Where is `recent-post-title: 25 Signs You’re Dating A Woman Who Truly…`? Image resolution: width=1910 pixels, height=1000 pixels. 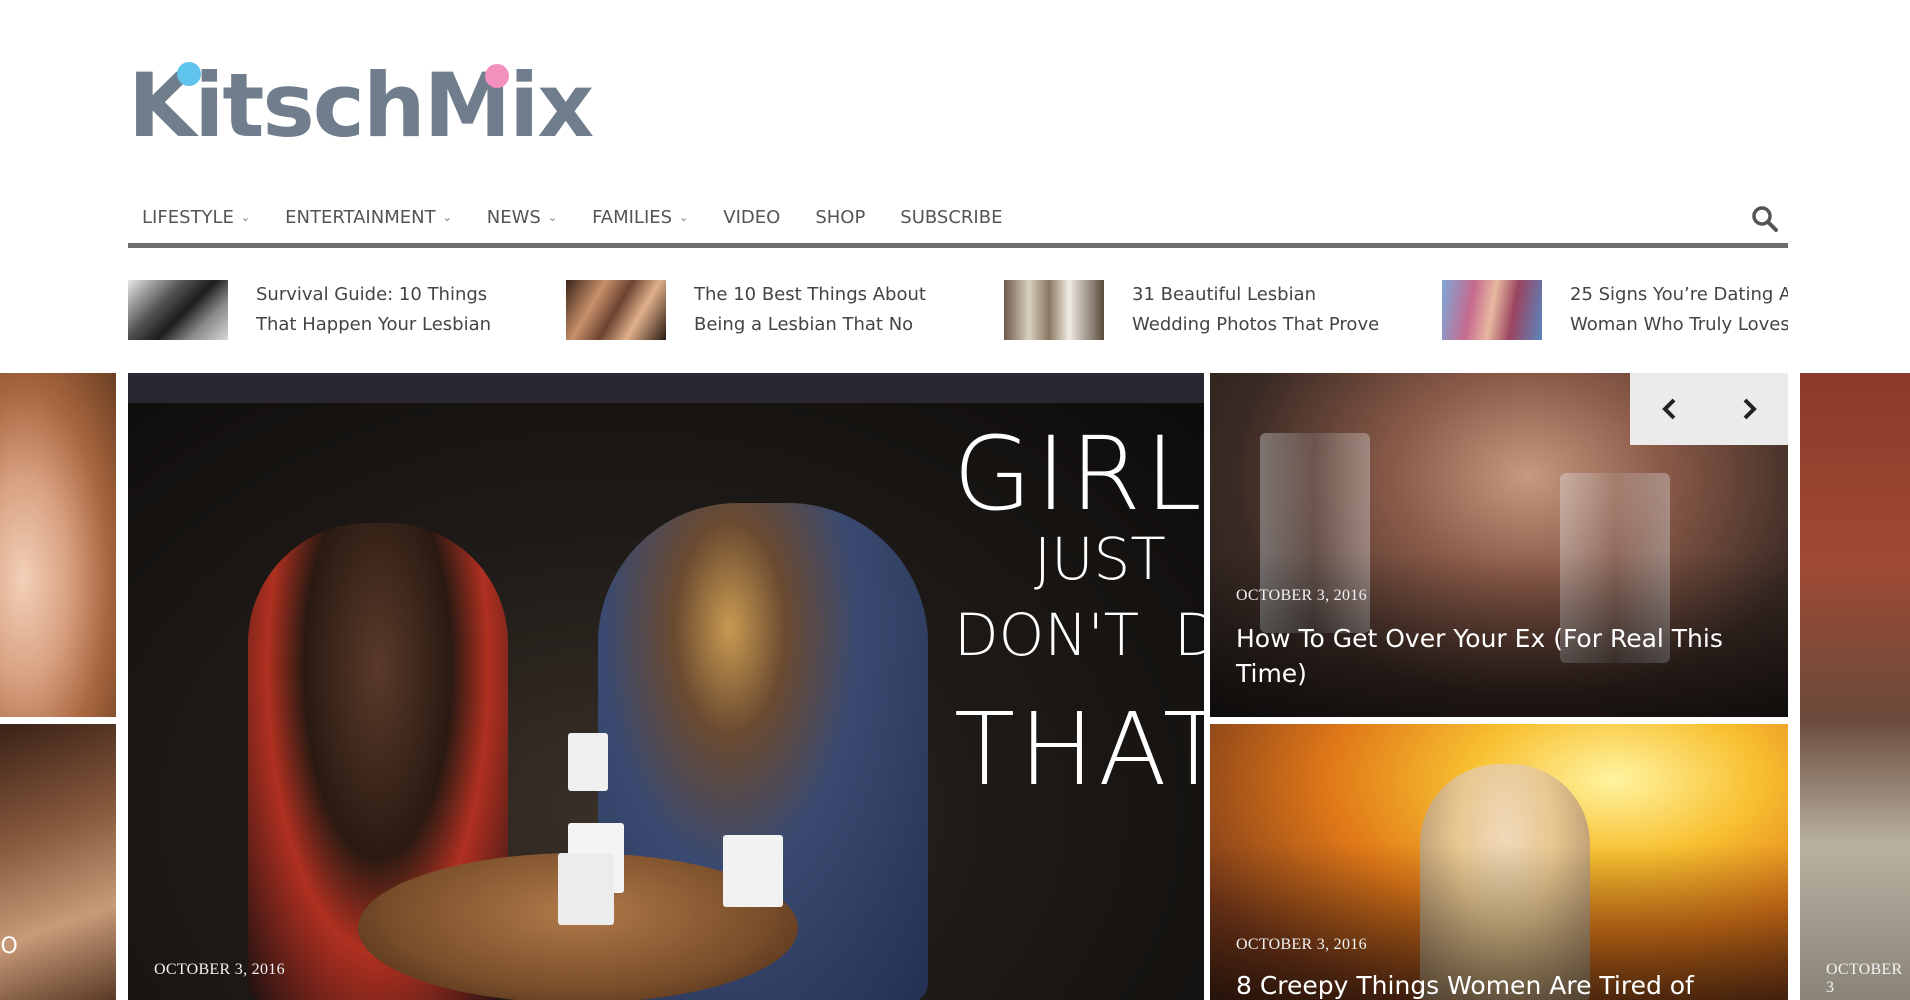
recent-post-title: 25 Signs You’re Dating A Woman Who Truly… is located at coordinates (1679, 310).